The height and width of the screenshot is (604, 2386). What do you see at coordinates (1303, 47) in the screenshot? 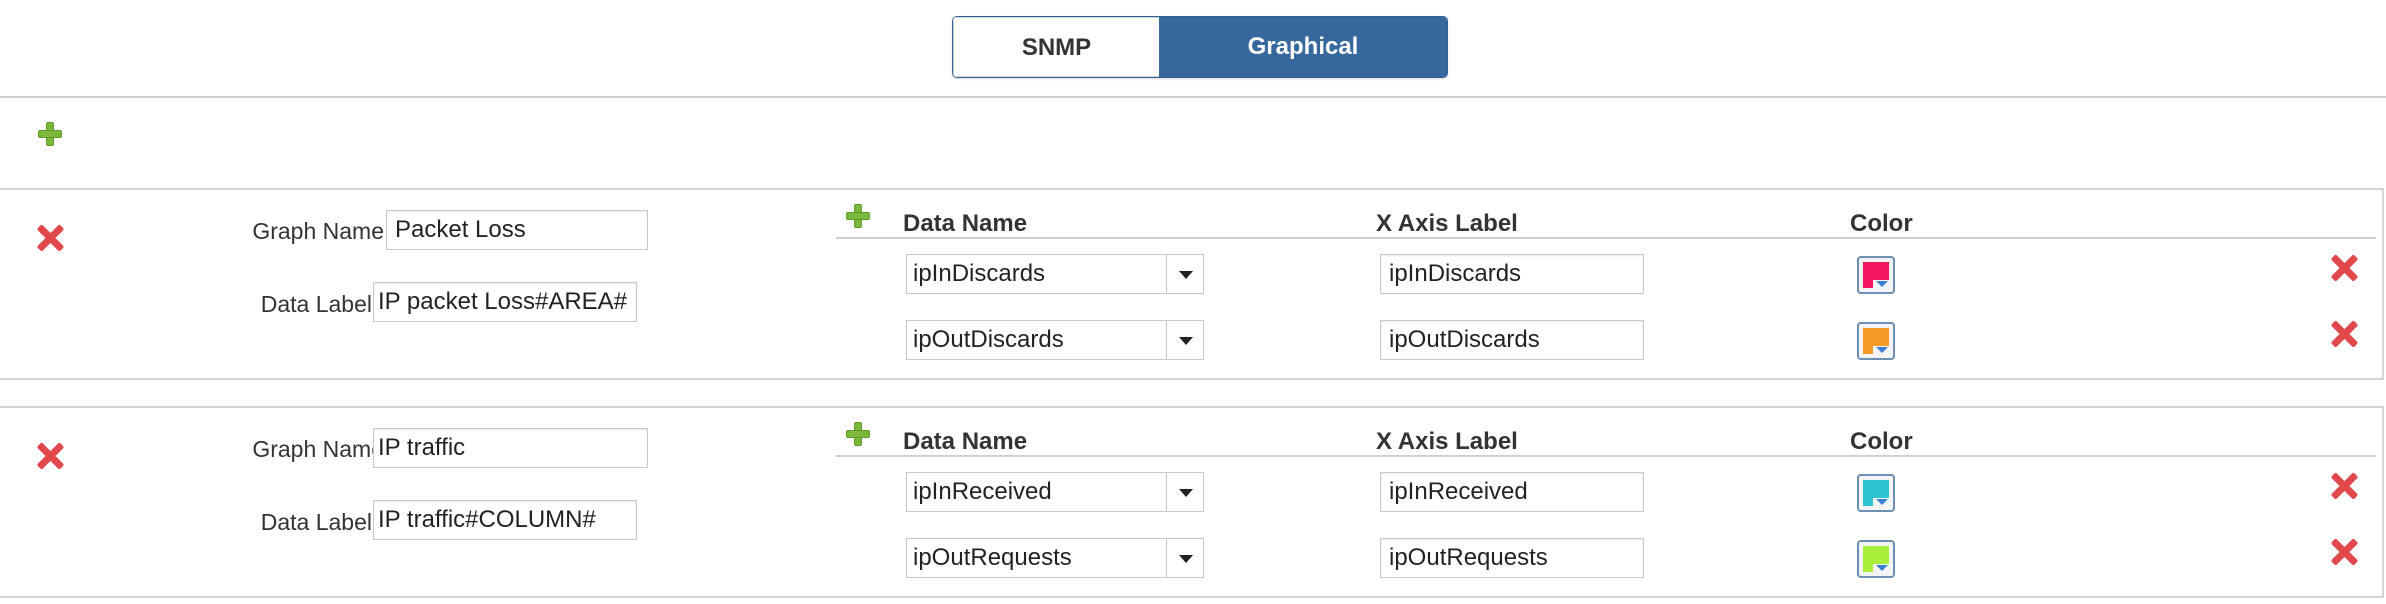
I see `tab-graphical-rendering: Graphical Rendering` at bounding box center [1303, 47].